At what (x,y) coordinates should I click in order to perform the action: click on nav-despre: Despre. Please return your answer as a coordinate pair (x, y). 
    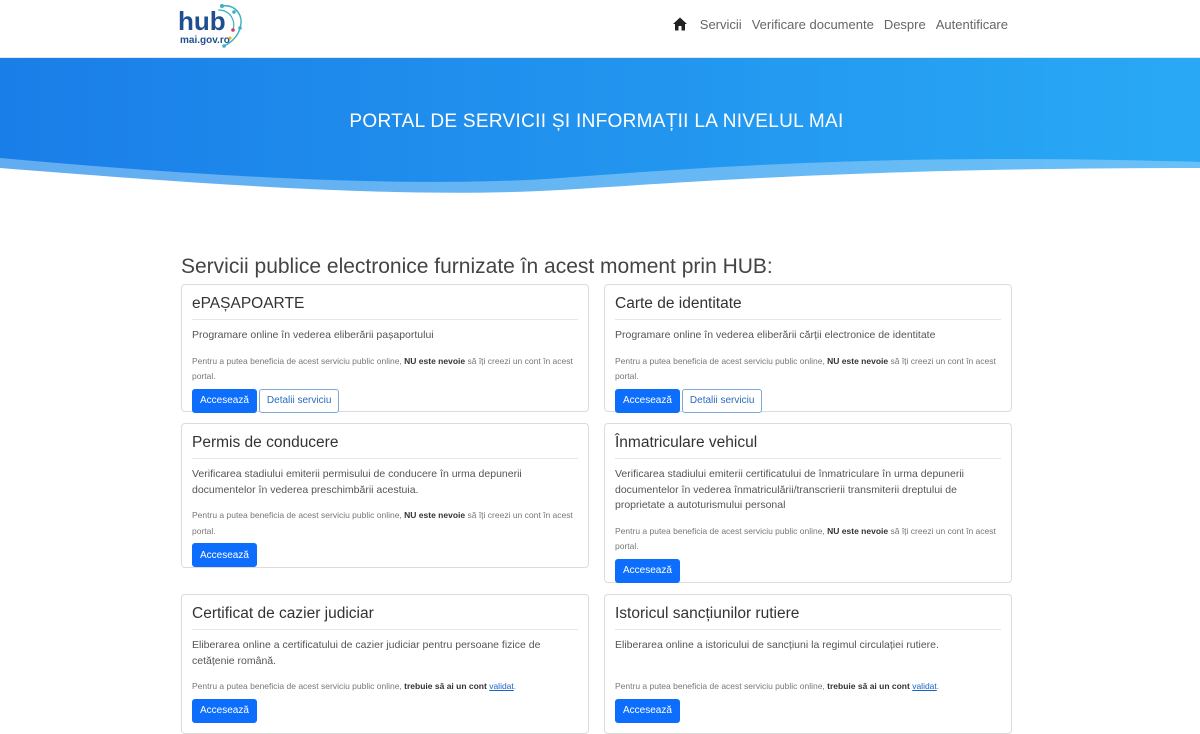
    Looking at the image, I should click on (905, 24).